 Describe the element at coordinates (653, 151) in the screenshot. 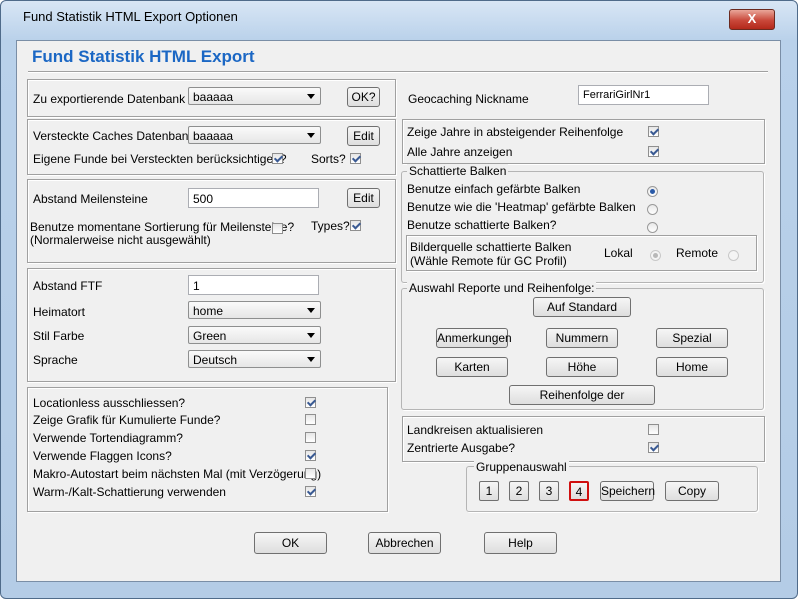

I see `all-years-checkbox` at that location.